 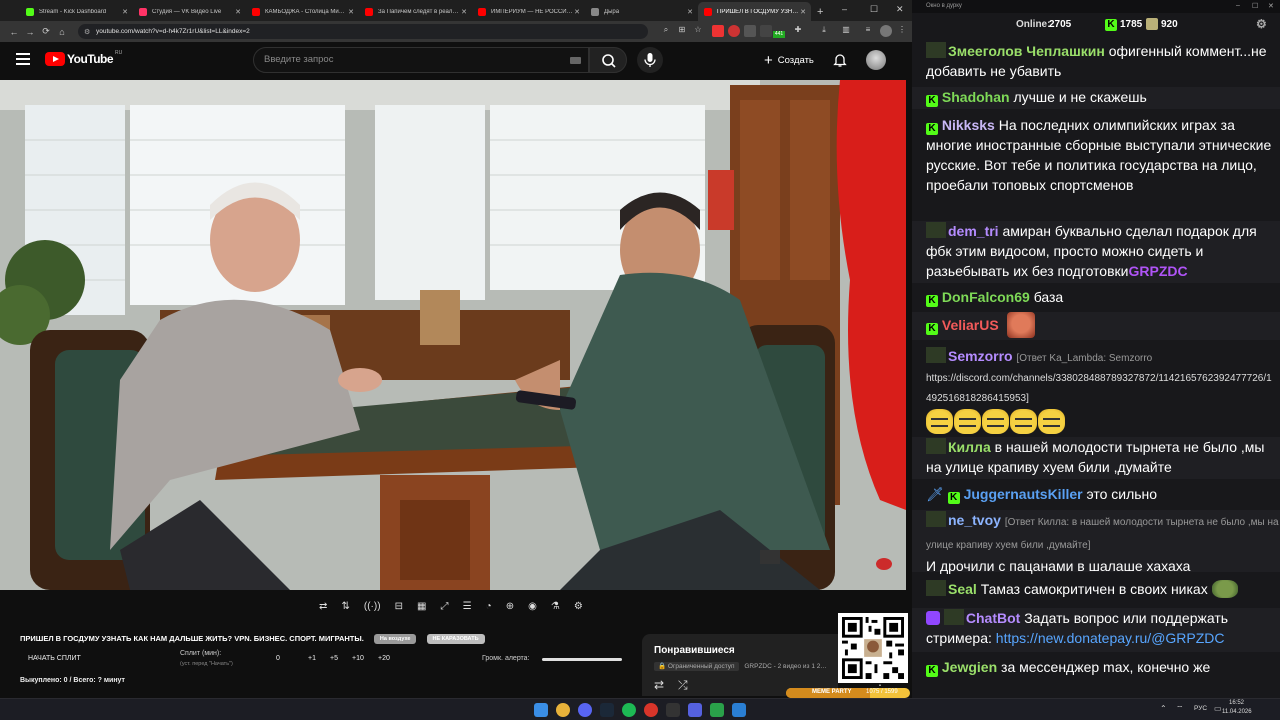 What do you see at coordinates (323, 606) in the screenshot?
I see `repeat-icon: ⇄` at bounding box center [323, 606].